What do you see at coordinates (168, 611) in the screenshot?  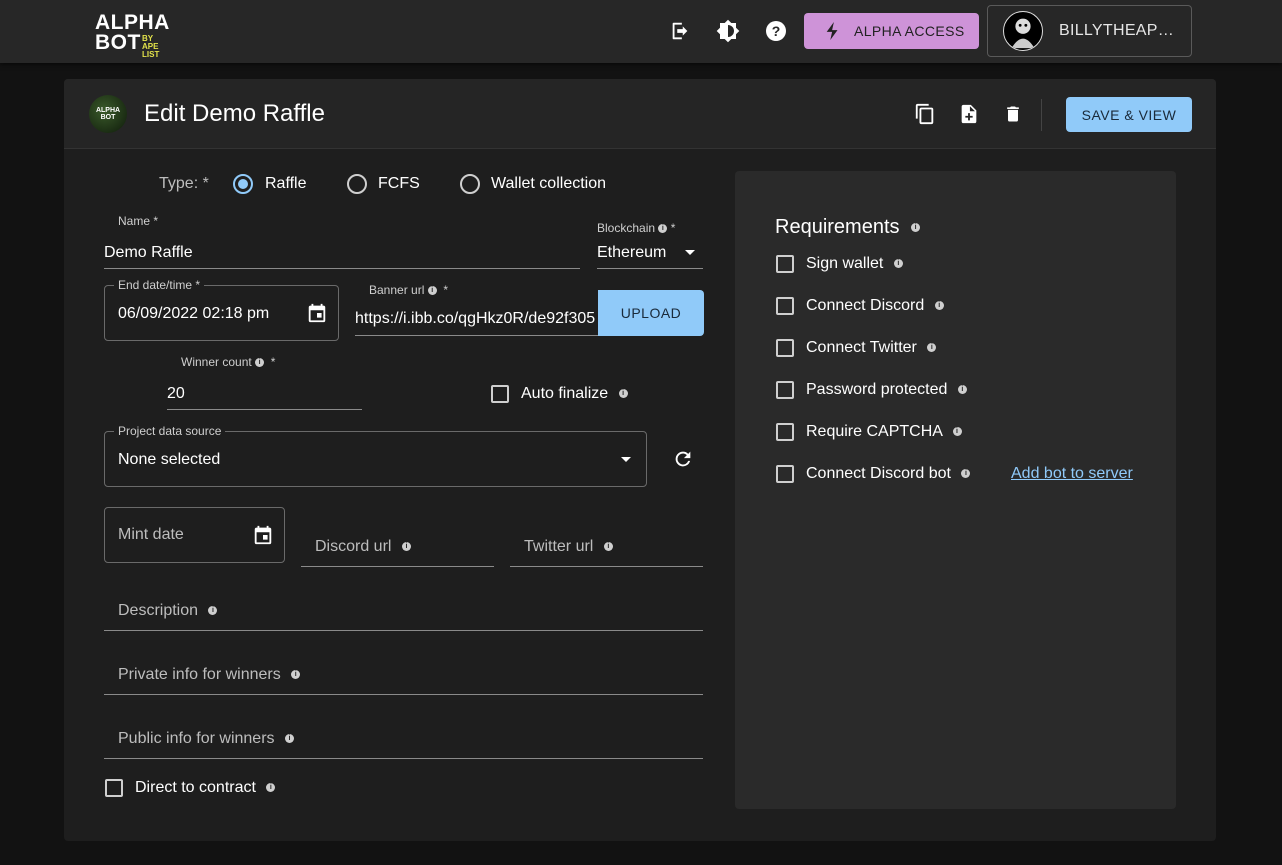 I see `description-field: Description i` at bounding box center [168, 611].